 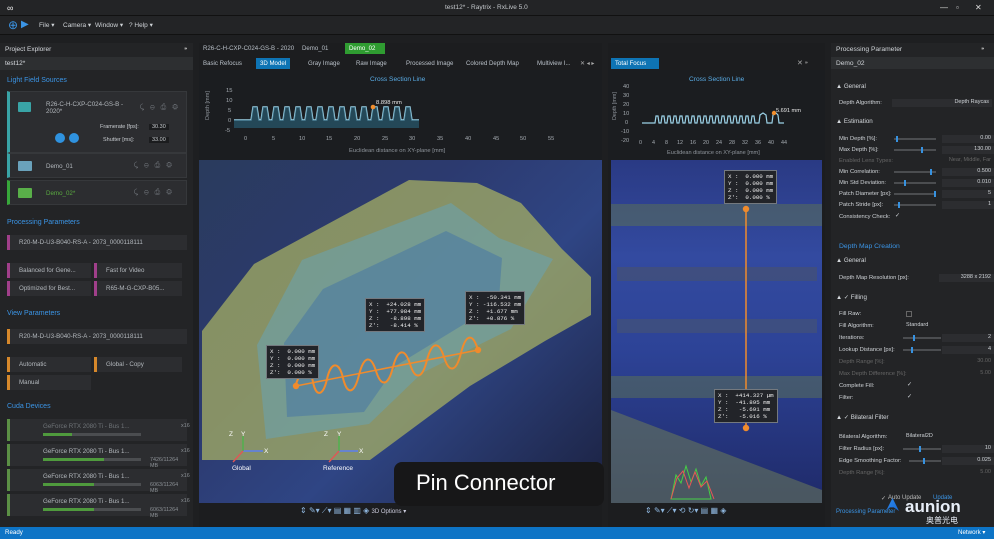 What do you see at coordinates (909, 314) in the screenshot?
I see `fill-raw-checkbox` at bounding box center [909, 314].